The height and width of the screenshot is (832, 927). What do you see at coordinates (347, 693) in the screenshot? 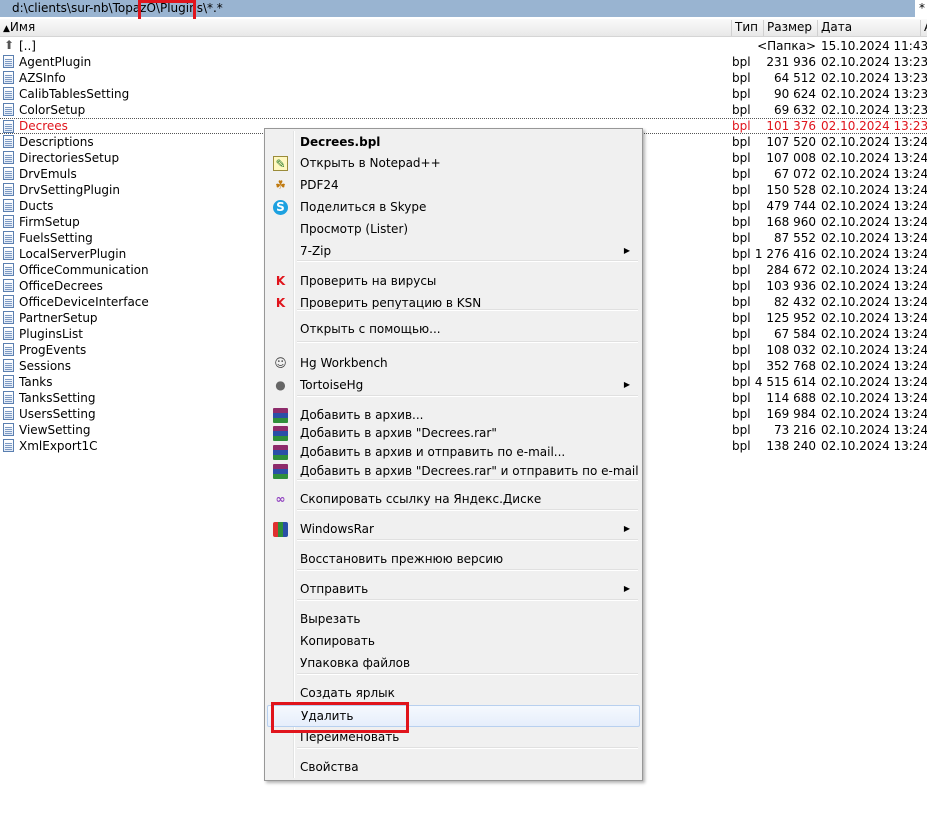
I see `menu-item-label: Создать ярлык` at bounding box center [347, 693].